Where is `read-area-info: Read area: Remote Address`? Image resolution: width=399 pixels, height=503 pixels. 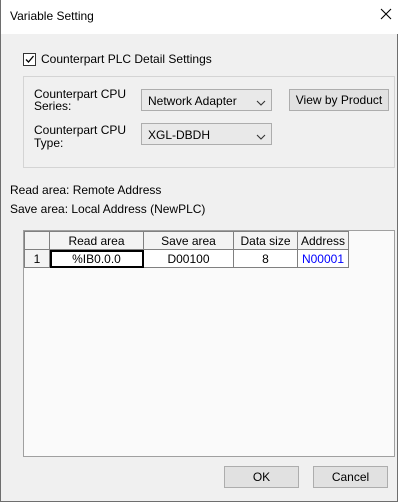 read-area-info: Read area: Remote Address is located at coordinates (86, 190).